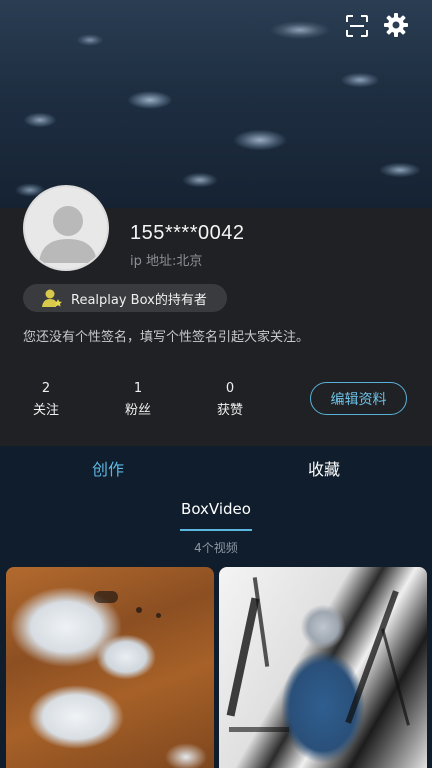 The height and width of the screenshot is (768, 432). I want to click on scan-icon, so click(357, 26).